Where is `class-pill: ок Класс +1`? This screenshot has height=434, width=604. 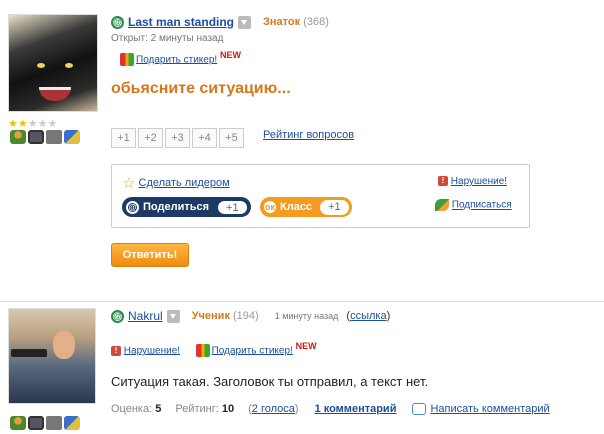 class-pill: ок Класс +1 is located at coordinates (306, 207).